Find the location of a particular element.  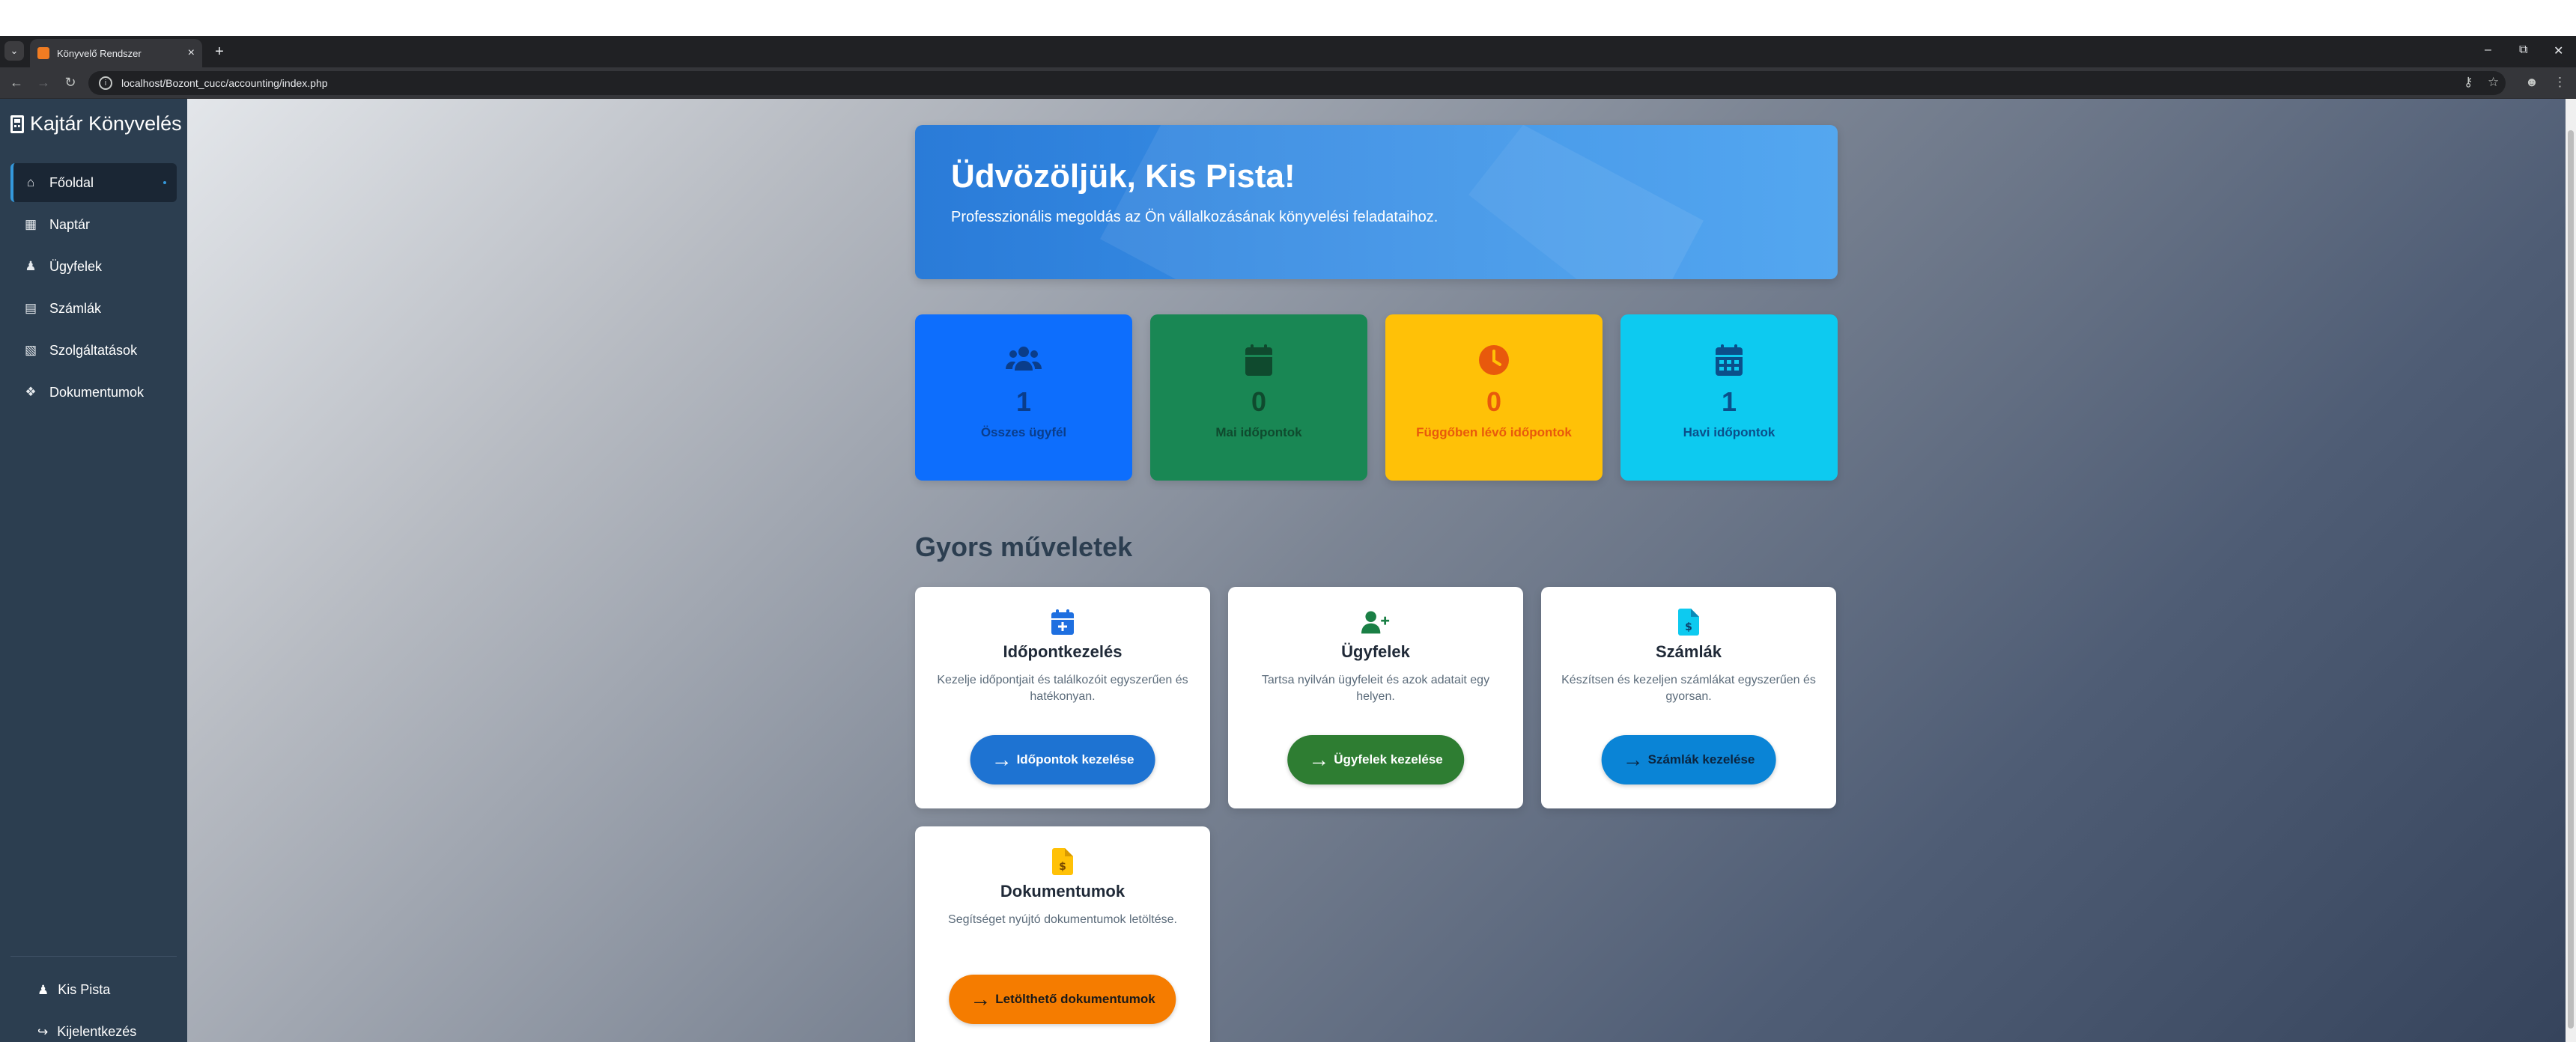

invoice-icon: ▤ is located at coordinates (30, 308).